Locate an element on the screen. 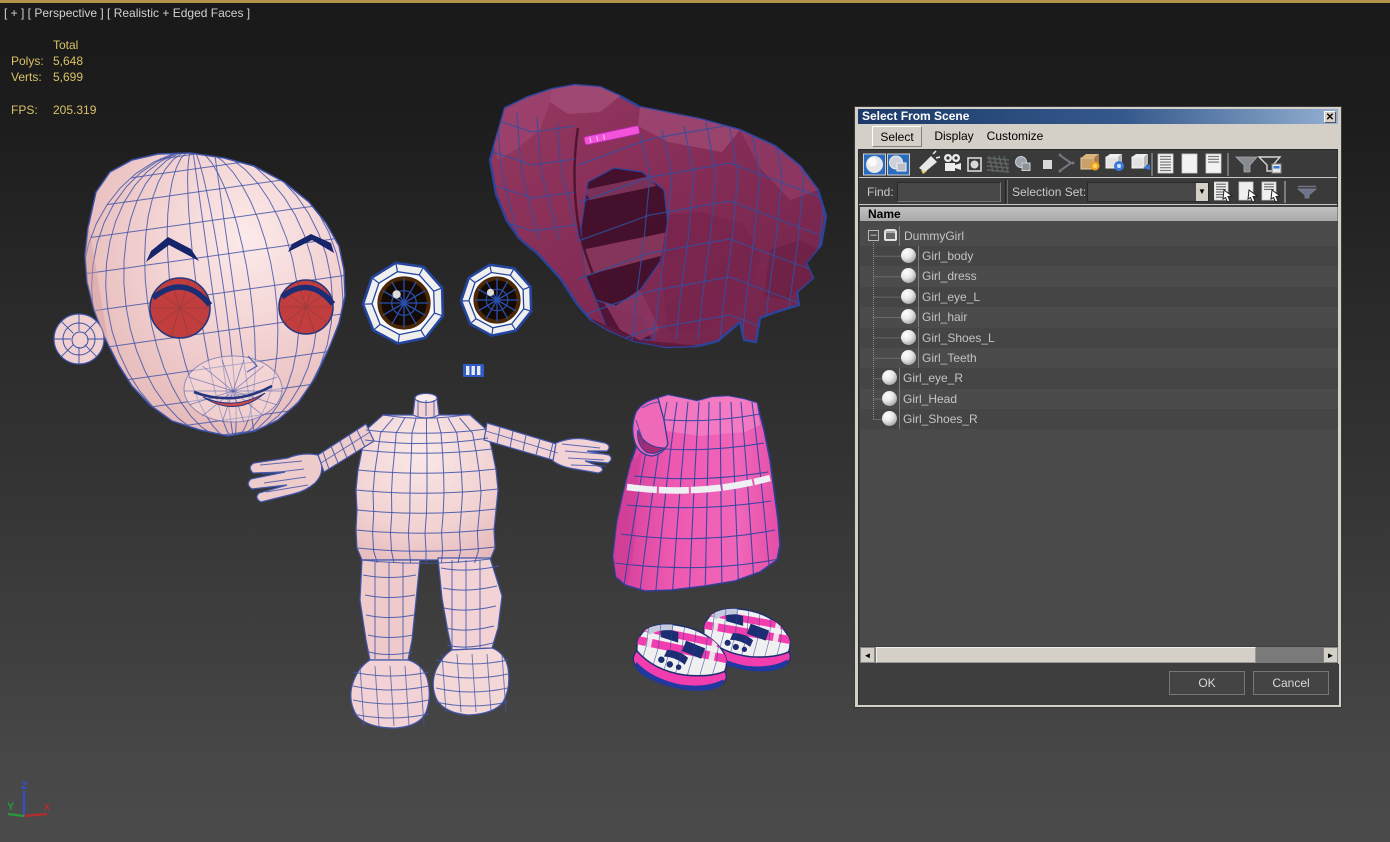 The height and width of the screenshot is (842, 1390). svg-text: Z is located at coordinates (24, 786).